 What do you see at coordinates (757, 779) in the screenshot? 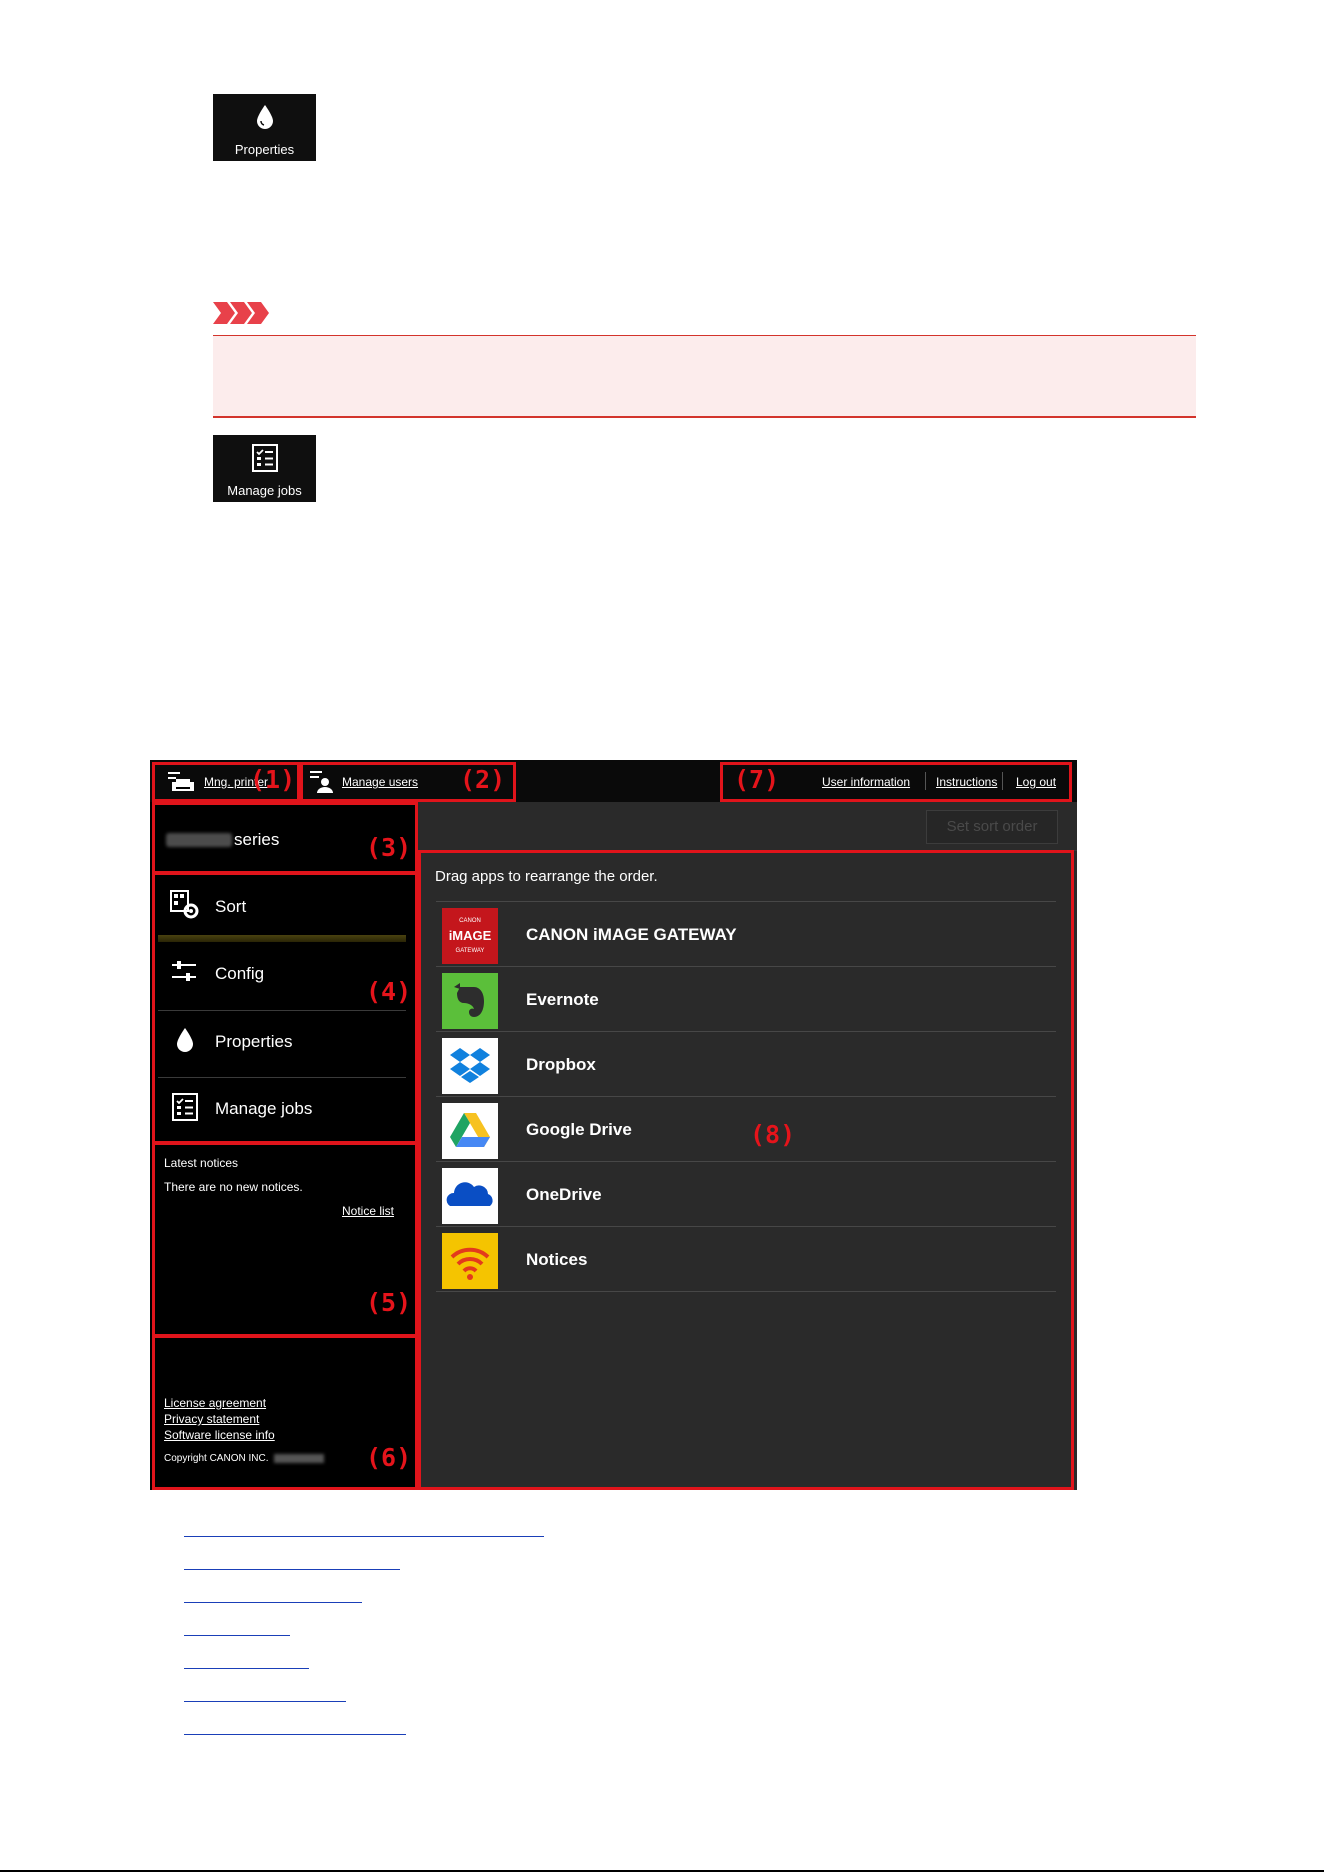
I see `callout-number: (7)` at bounding box center [757, 779].